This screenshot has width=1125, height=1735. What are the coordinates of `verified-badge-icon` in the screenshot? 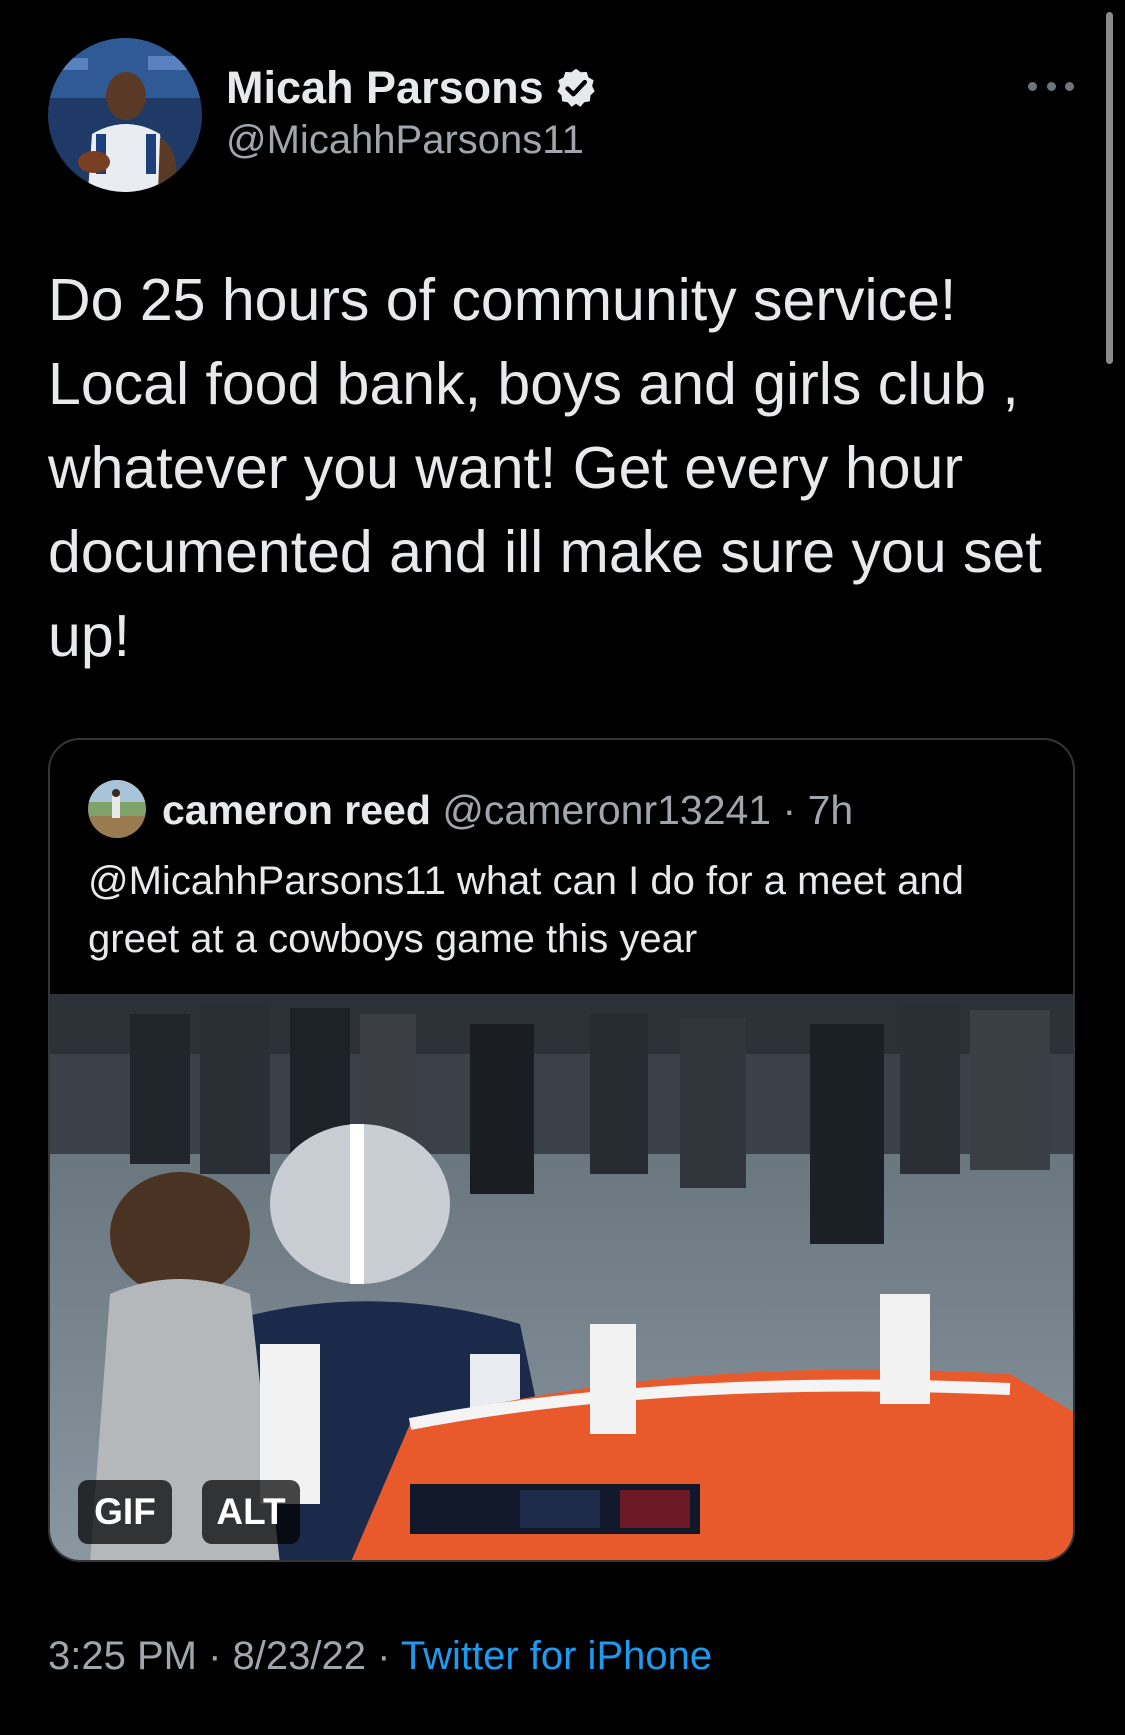 It's located at (575, 87).